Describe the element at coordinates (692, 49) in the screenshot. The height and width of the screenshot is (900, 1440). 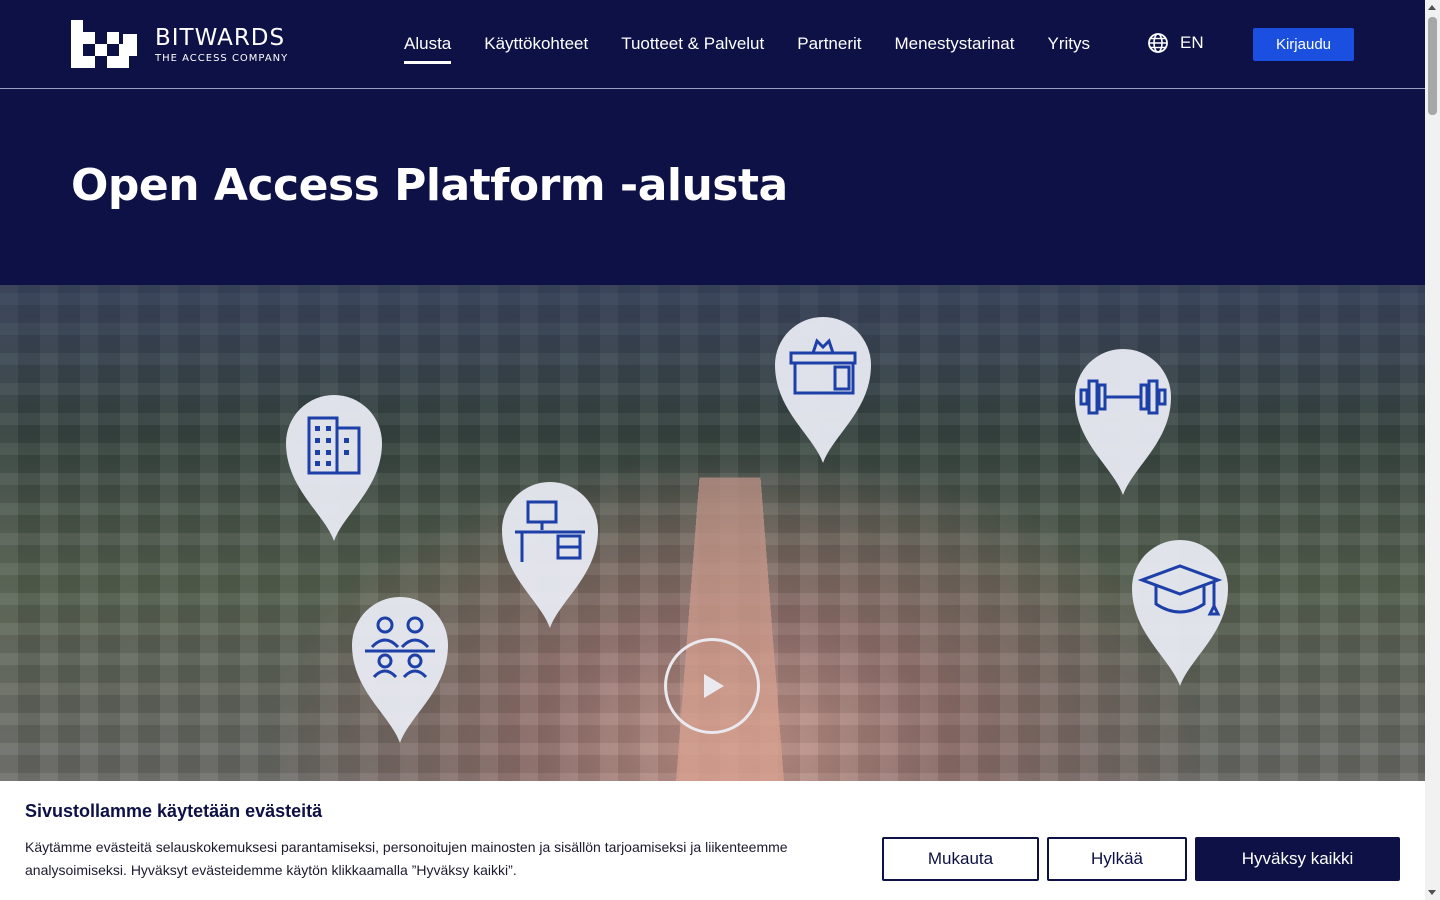
I see `nav-item-tuotteet-palvelut: Tuotteet & Palvelut` at that location.